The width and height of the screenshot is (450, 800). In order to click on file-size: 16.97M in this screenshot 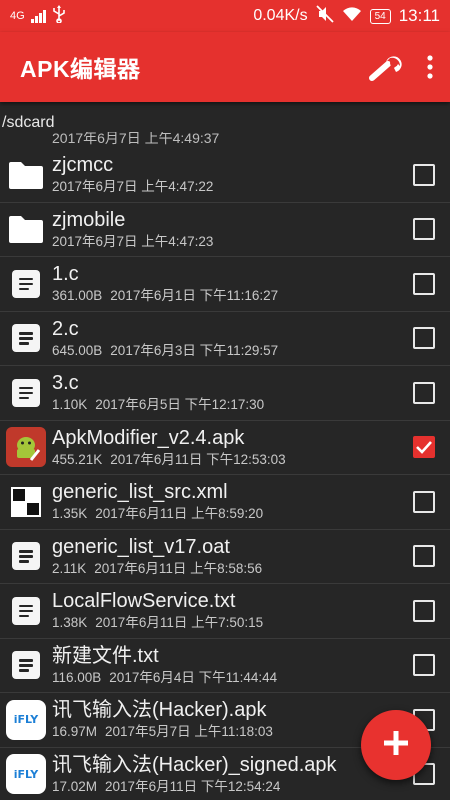, I will do `click(75, 732)`.